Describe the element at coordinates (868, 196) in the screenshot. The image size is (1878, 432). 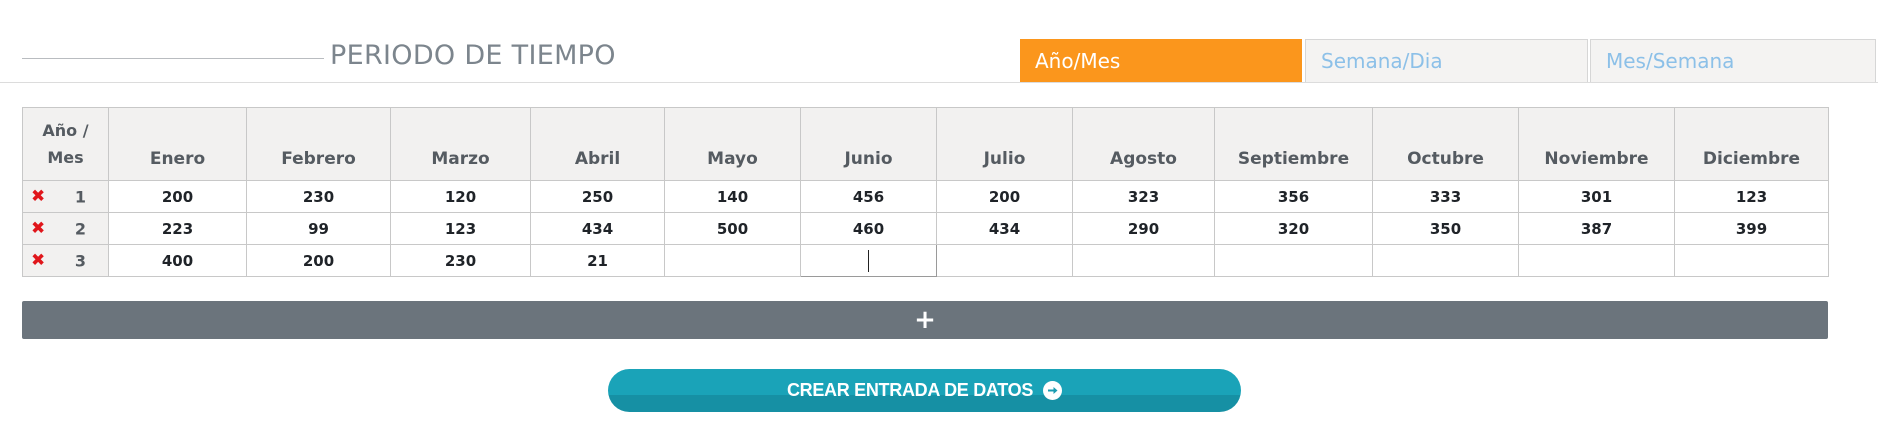
I see `table-cell: 456` at that location.